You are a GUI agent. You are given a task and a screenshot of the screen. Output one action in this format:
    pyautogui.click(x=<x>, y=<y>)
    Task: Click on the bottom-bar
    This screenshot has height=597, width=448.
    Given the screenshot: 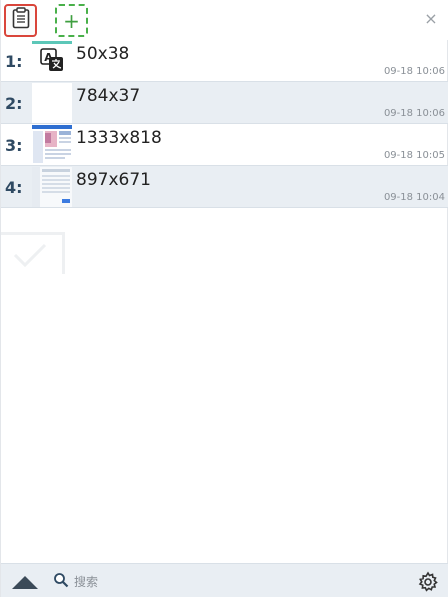 What is the action you would take?
    pyautogui.click(x=224, y=580)
    